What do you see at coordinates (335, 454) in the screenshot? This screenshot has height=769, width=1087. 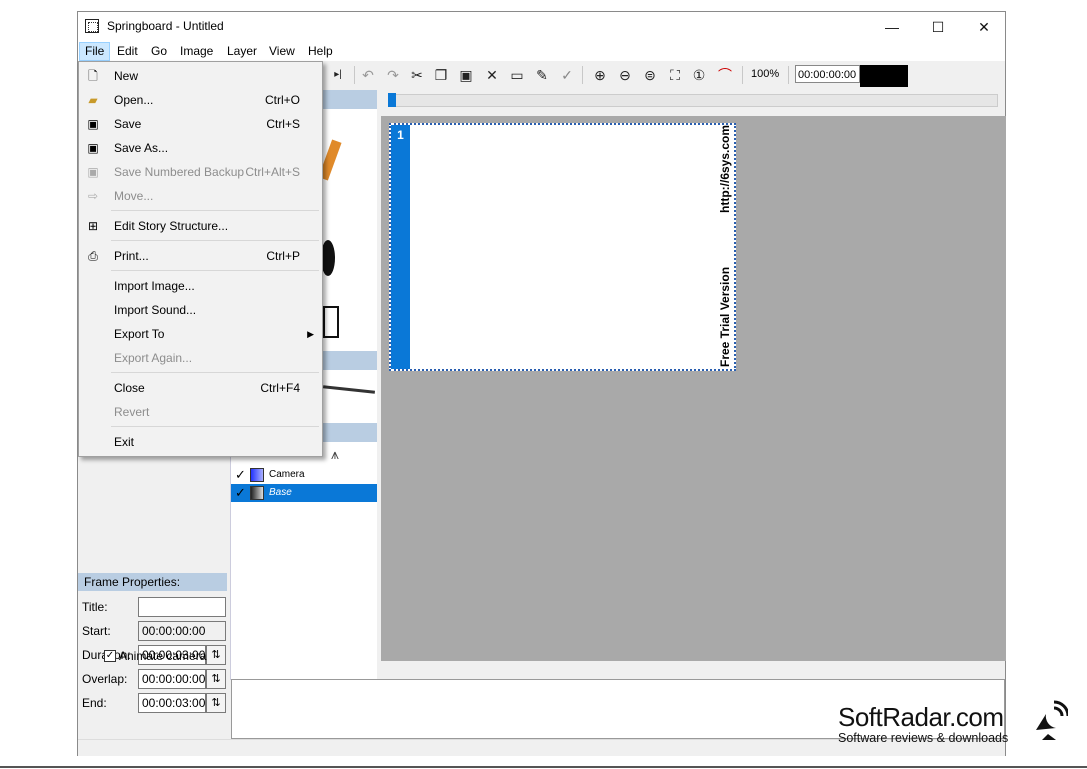 I see `layer-tool-icon: ⩚` at bounding box center [335, 454].